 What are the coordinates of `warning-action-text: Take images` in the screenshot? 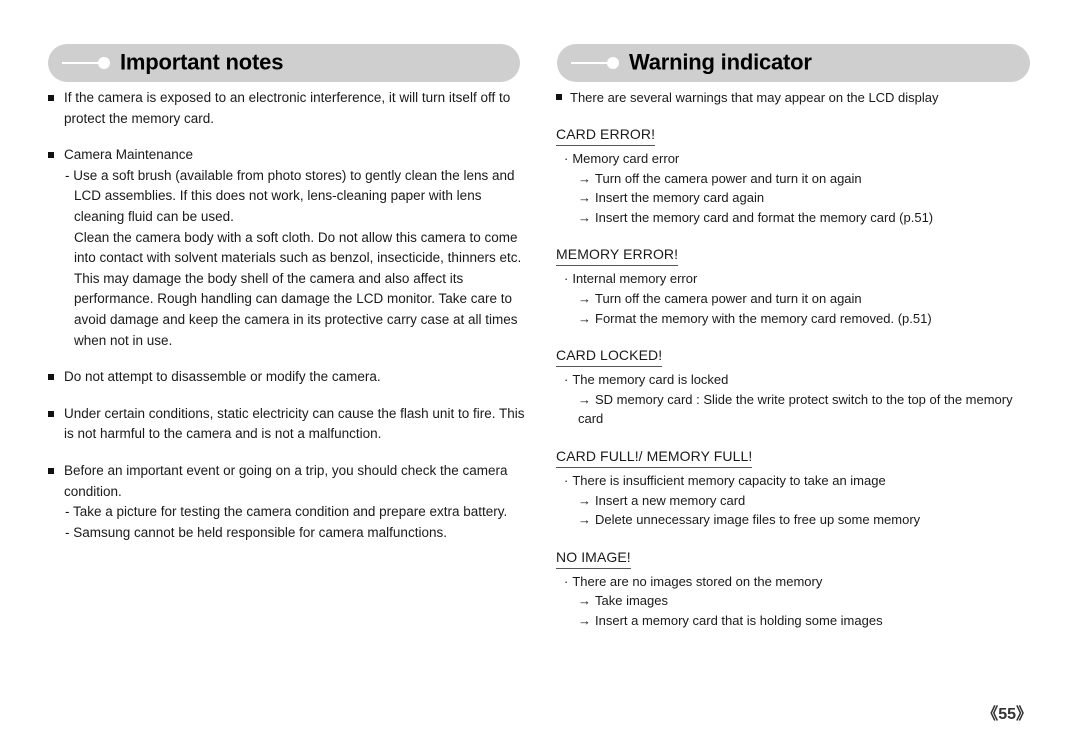 It's located at (631, 601).